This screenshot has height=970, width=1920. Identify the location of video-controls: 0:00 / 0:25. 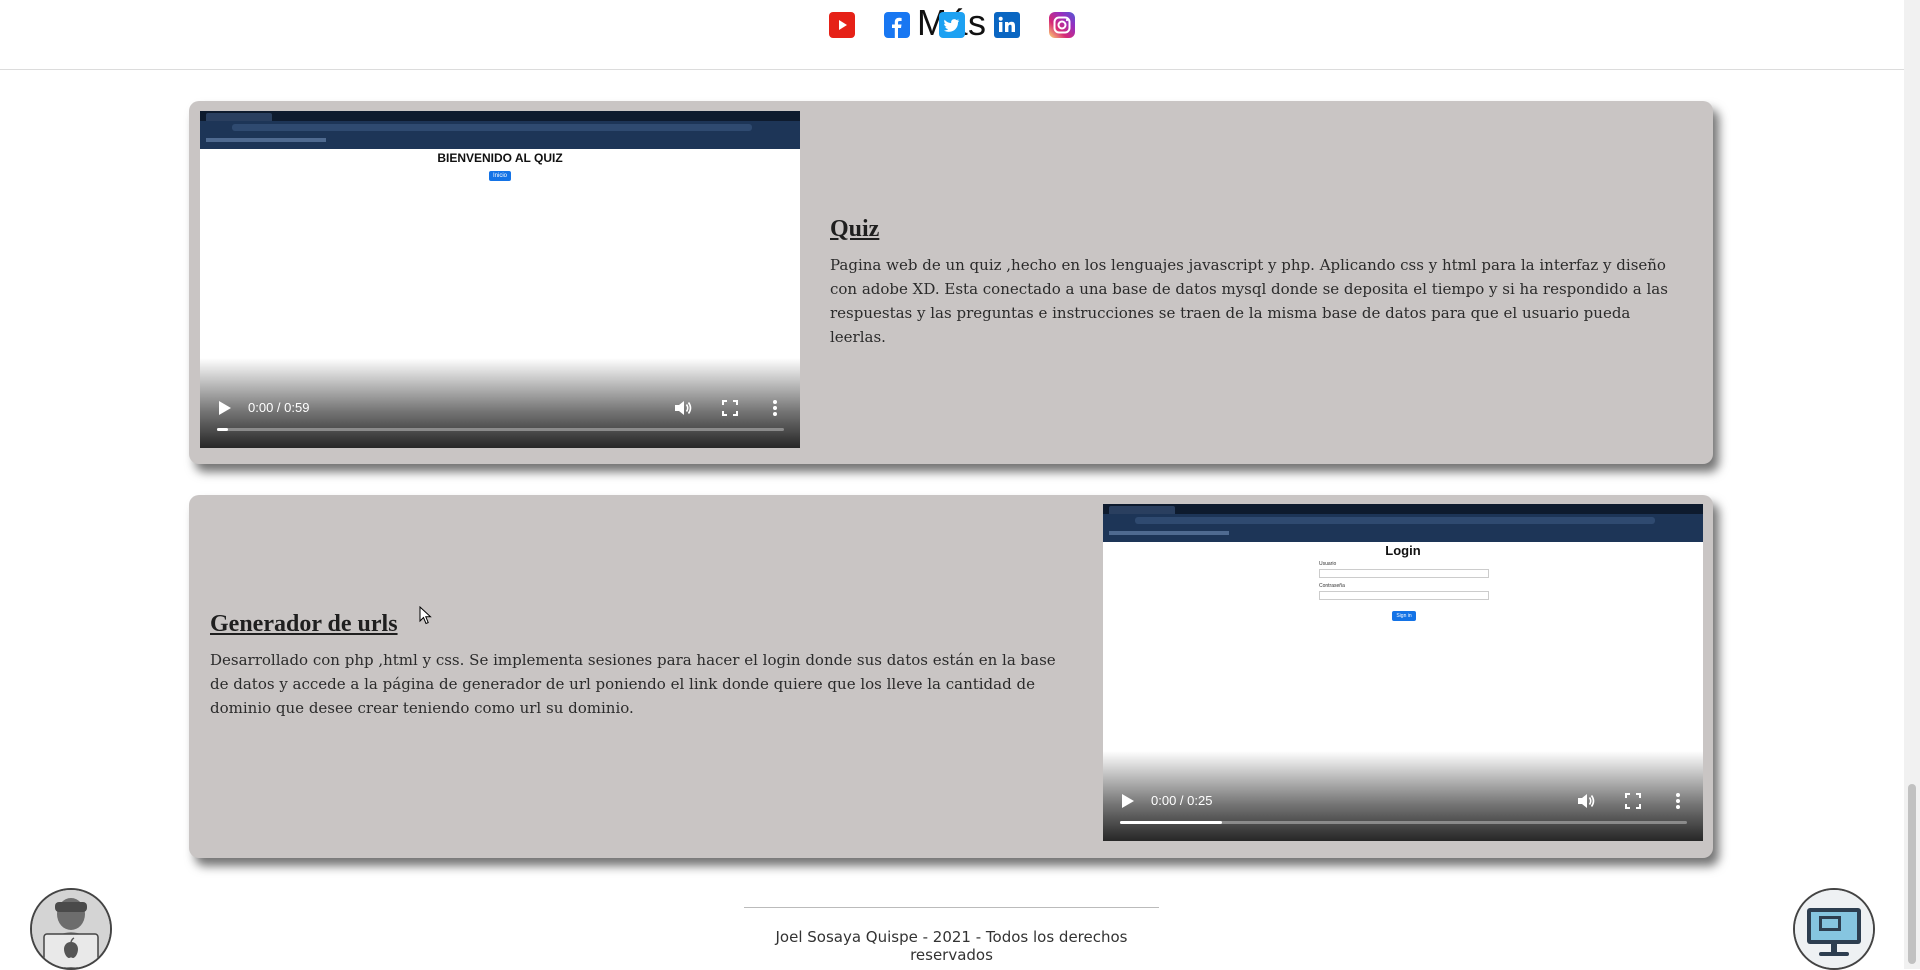
(1403, 811).